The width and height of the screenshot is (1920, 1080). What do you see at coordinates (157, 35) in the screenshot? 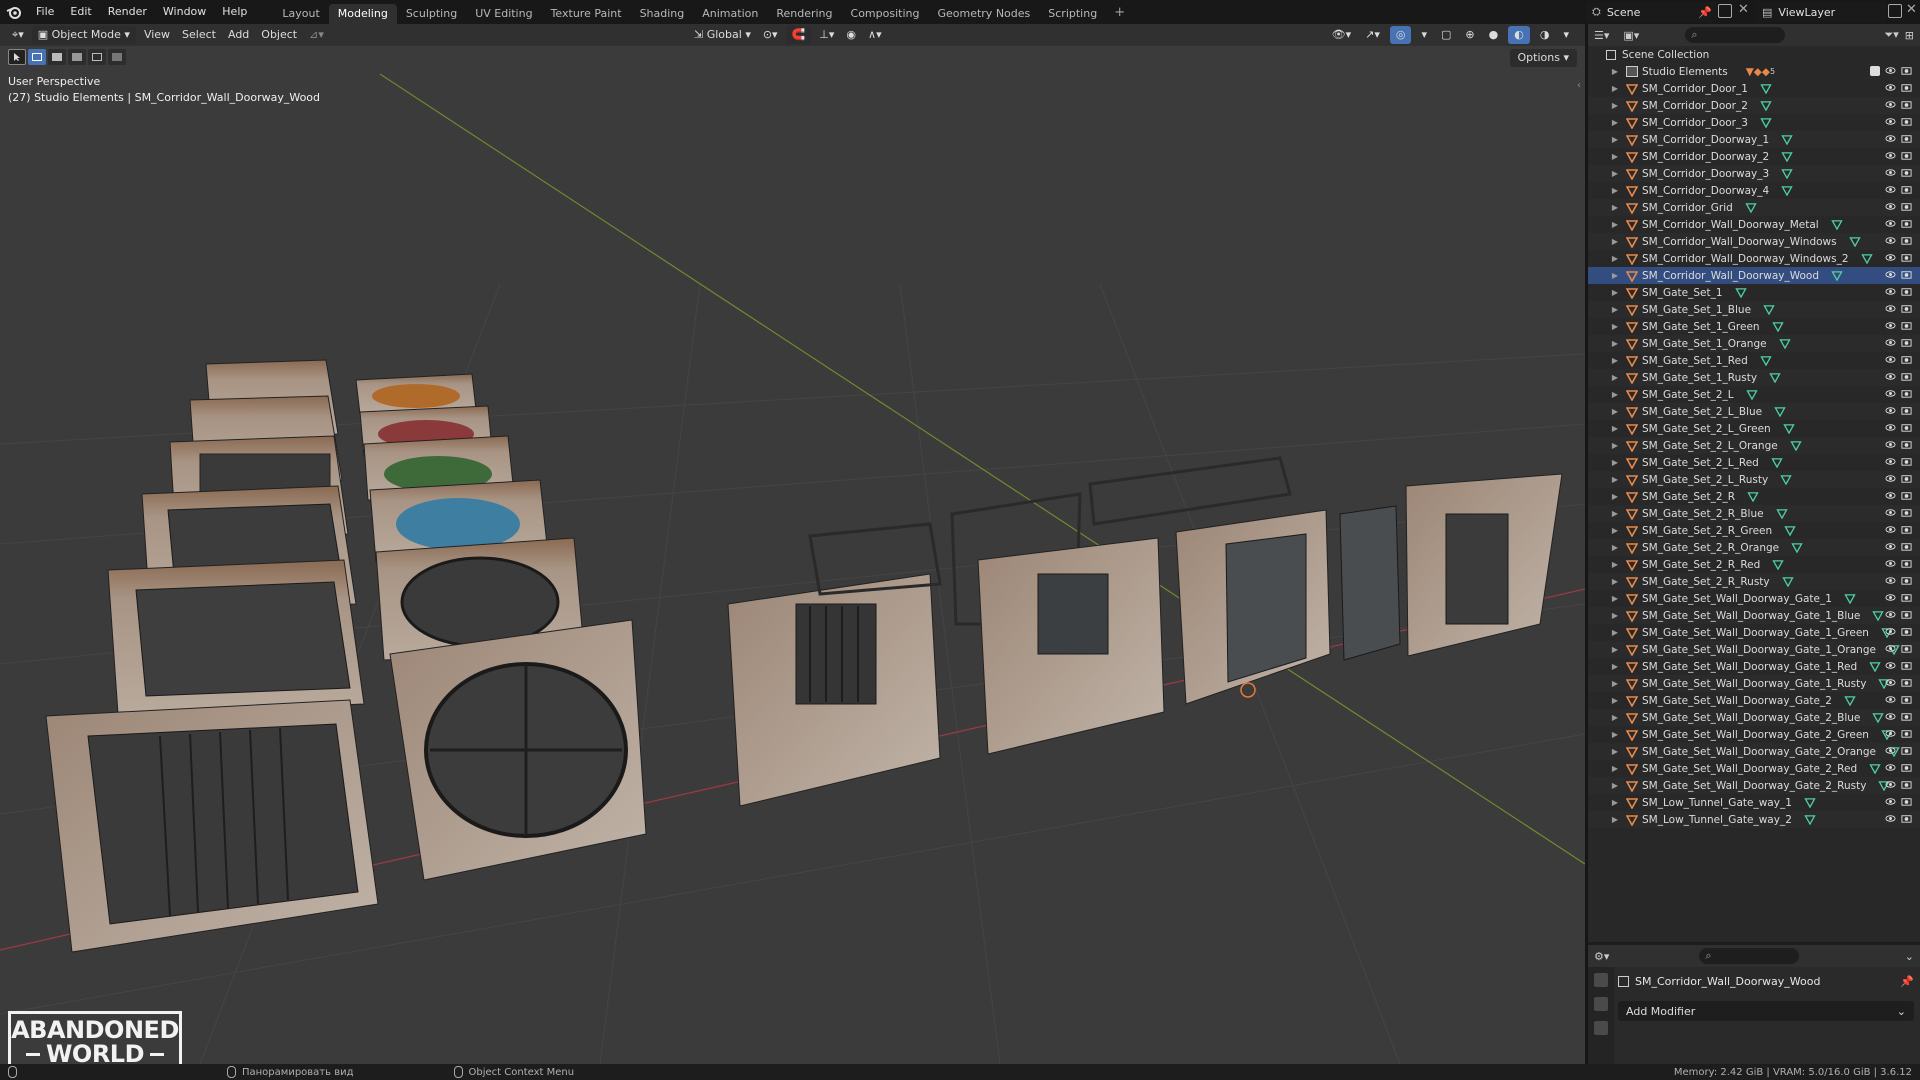
I see `menu-view: View` at bounding box center [157, 35].